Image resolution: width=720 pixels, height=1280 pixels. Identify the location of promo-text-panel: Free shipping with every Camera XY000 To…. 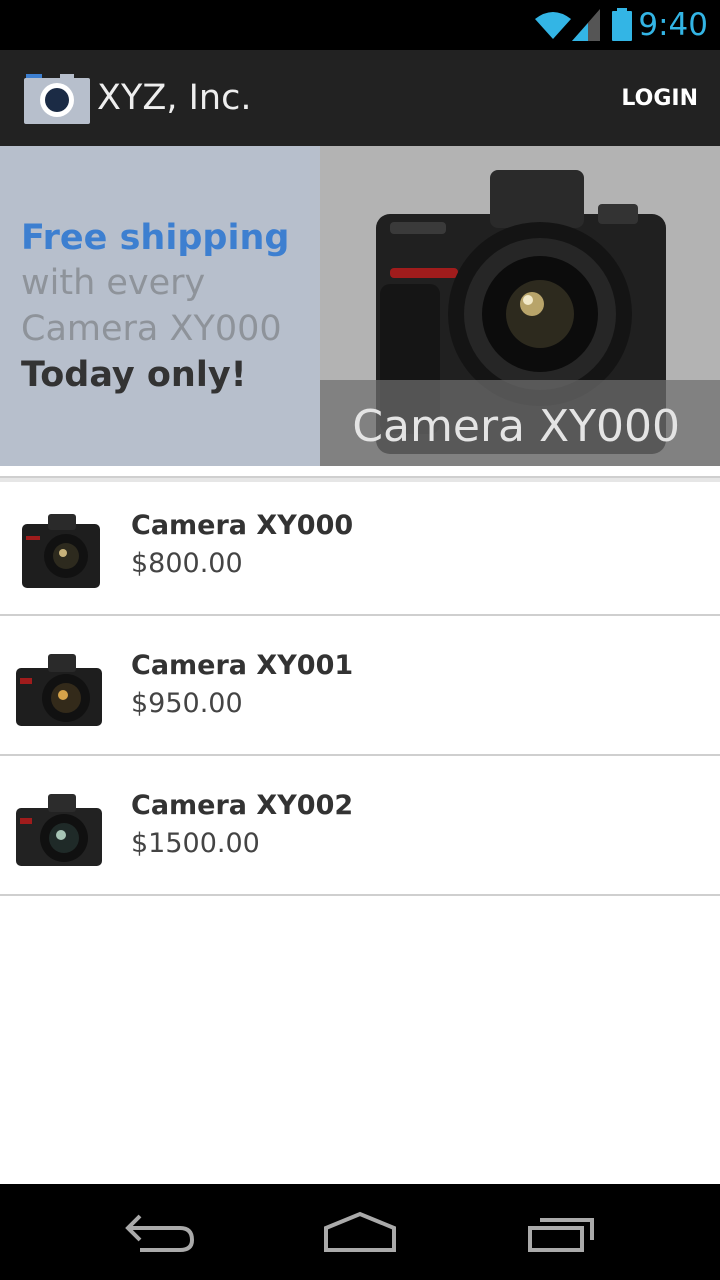
(160, 306).